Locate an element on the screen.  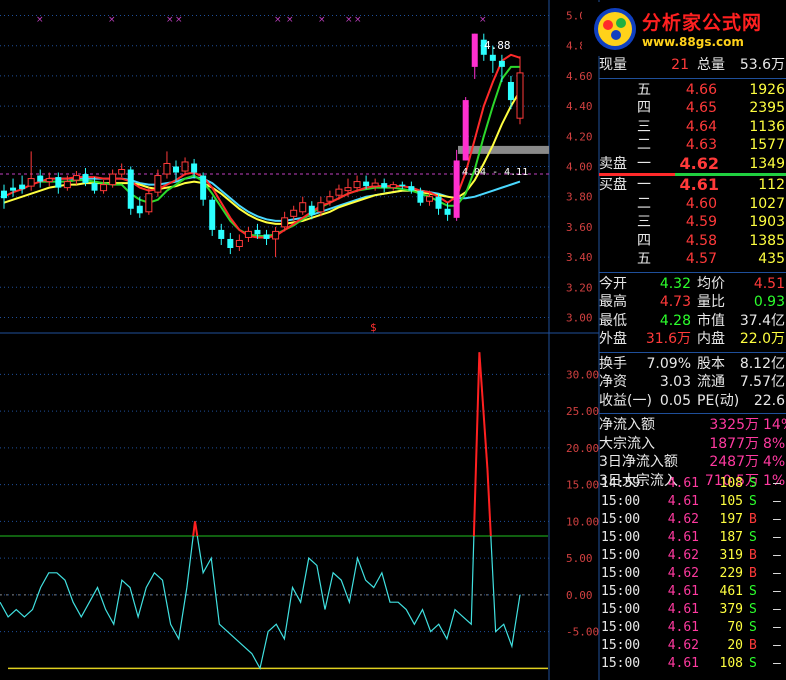
panel-divider is located at coordinates (692, 271).